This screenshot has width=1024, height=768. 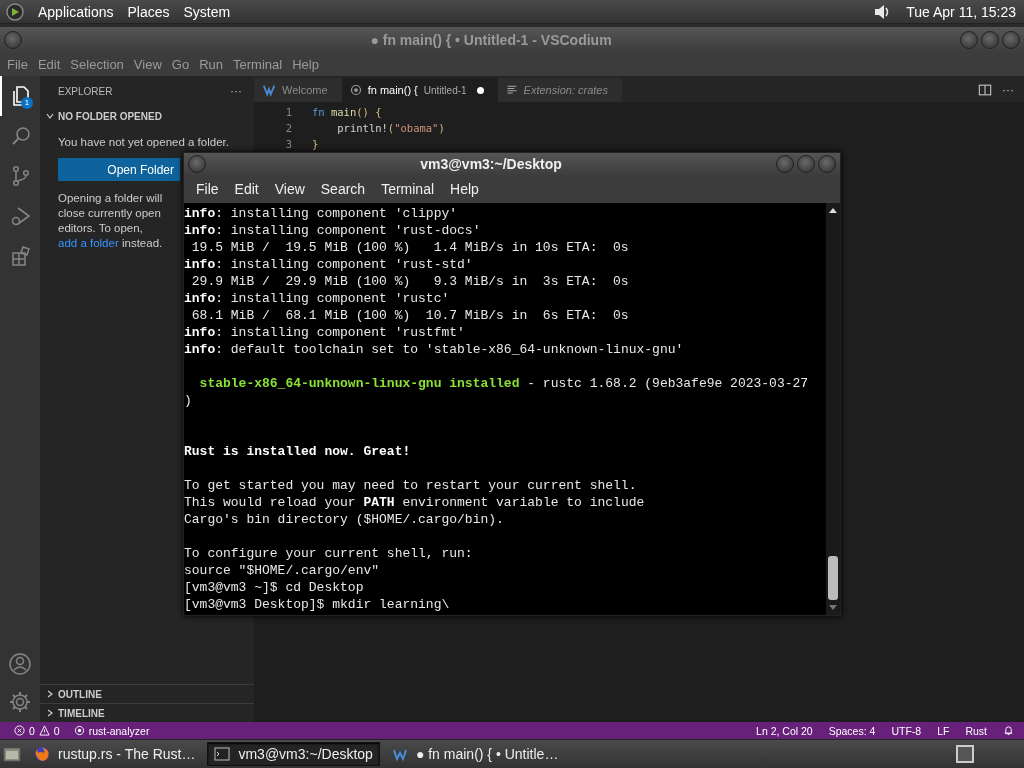 What do you see at coordinates (180, 64) in the screenshot?
I see `menu-item: Go` at bounding box center [180, 64].